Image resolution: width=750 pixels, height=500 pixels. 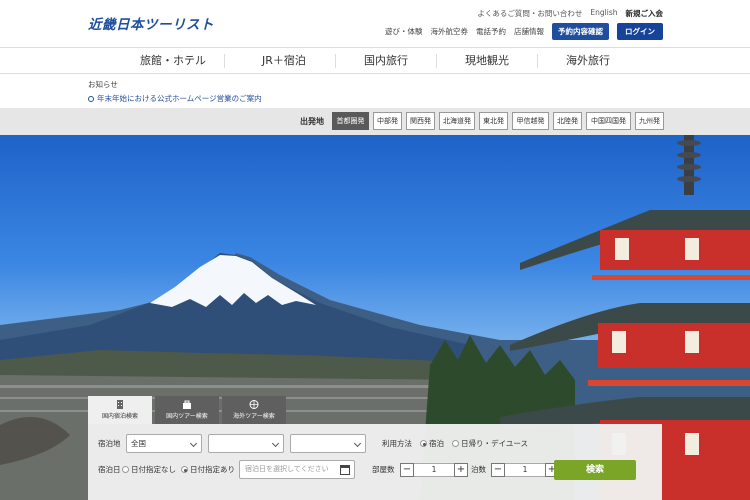 I want to click on usage-option-stay: 宿泊, so click(x=432, y=443).